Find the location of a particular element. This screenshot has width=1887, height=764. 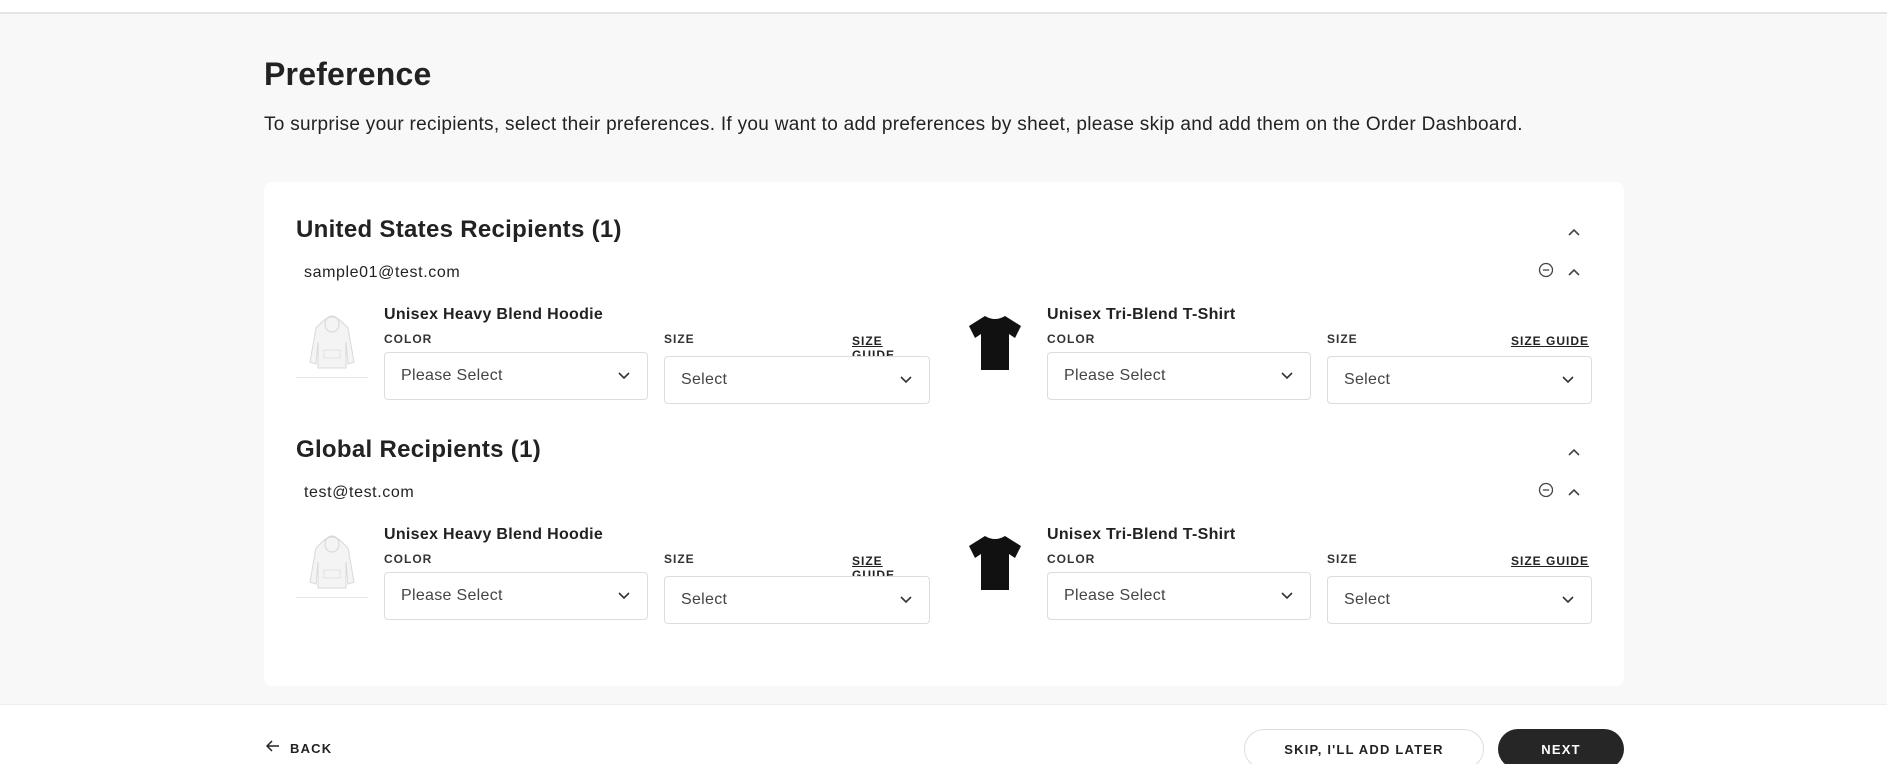

recipient-email: sample01@test.com is located at coordinates (382, 272).